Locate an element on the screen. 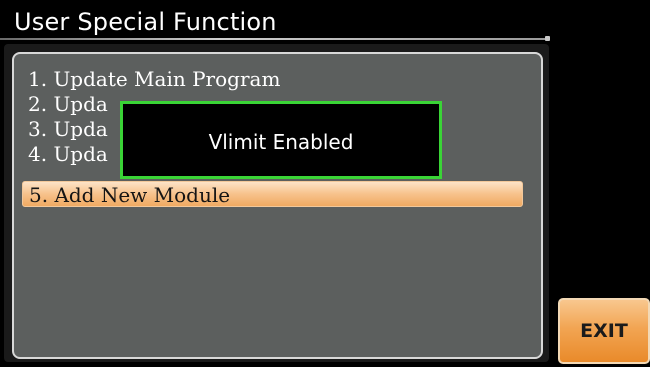  status-popup: Vlimit Enabled is located at coordinates (281, 140).